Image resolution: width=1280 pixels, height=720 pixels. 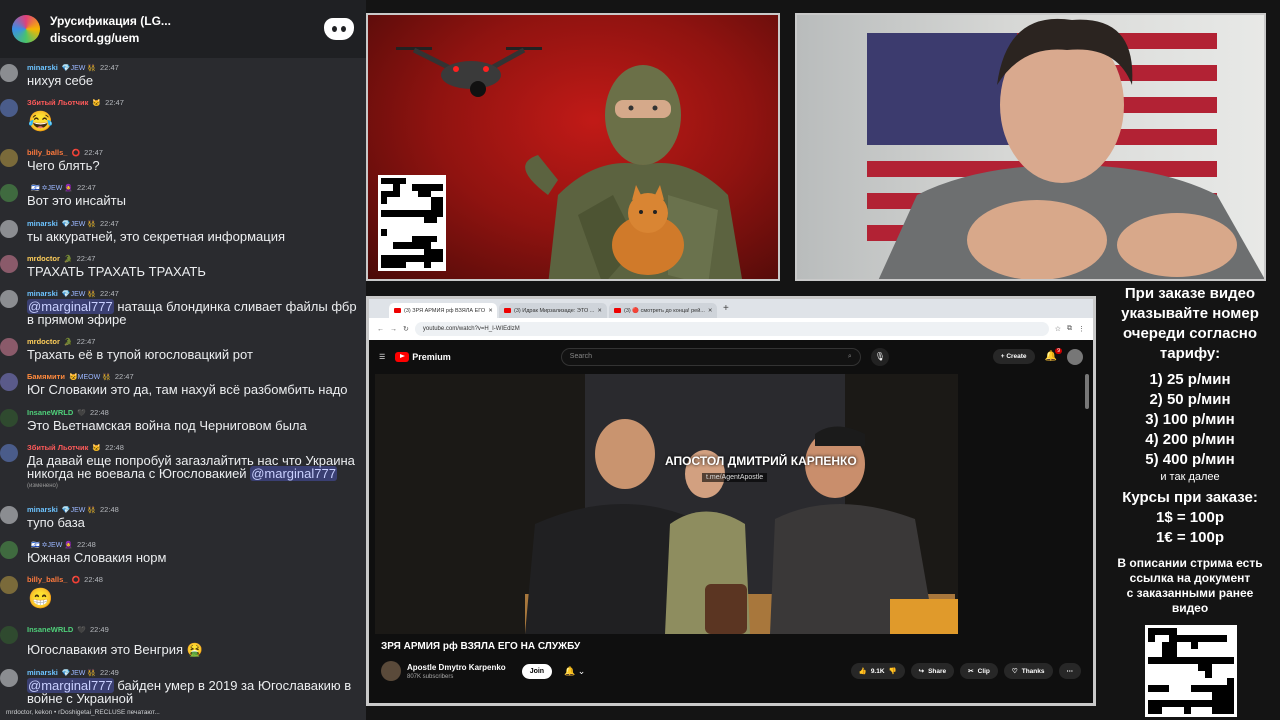 What do you see at coordinates (879, 356) in the screenshot?
I see `mic-icon: 🎙` at bounding box center [879, 356].